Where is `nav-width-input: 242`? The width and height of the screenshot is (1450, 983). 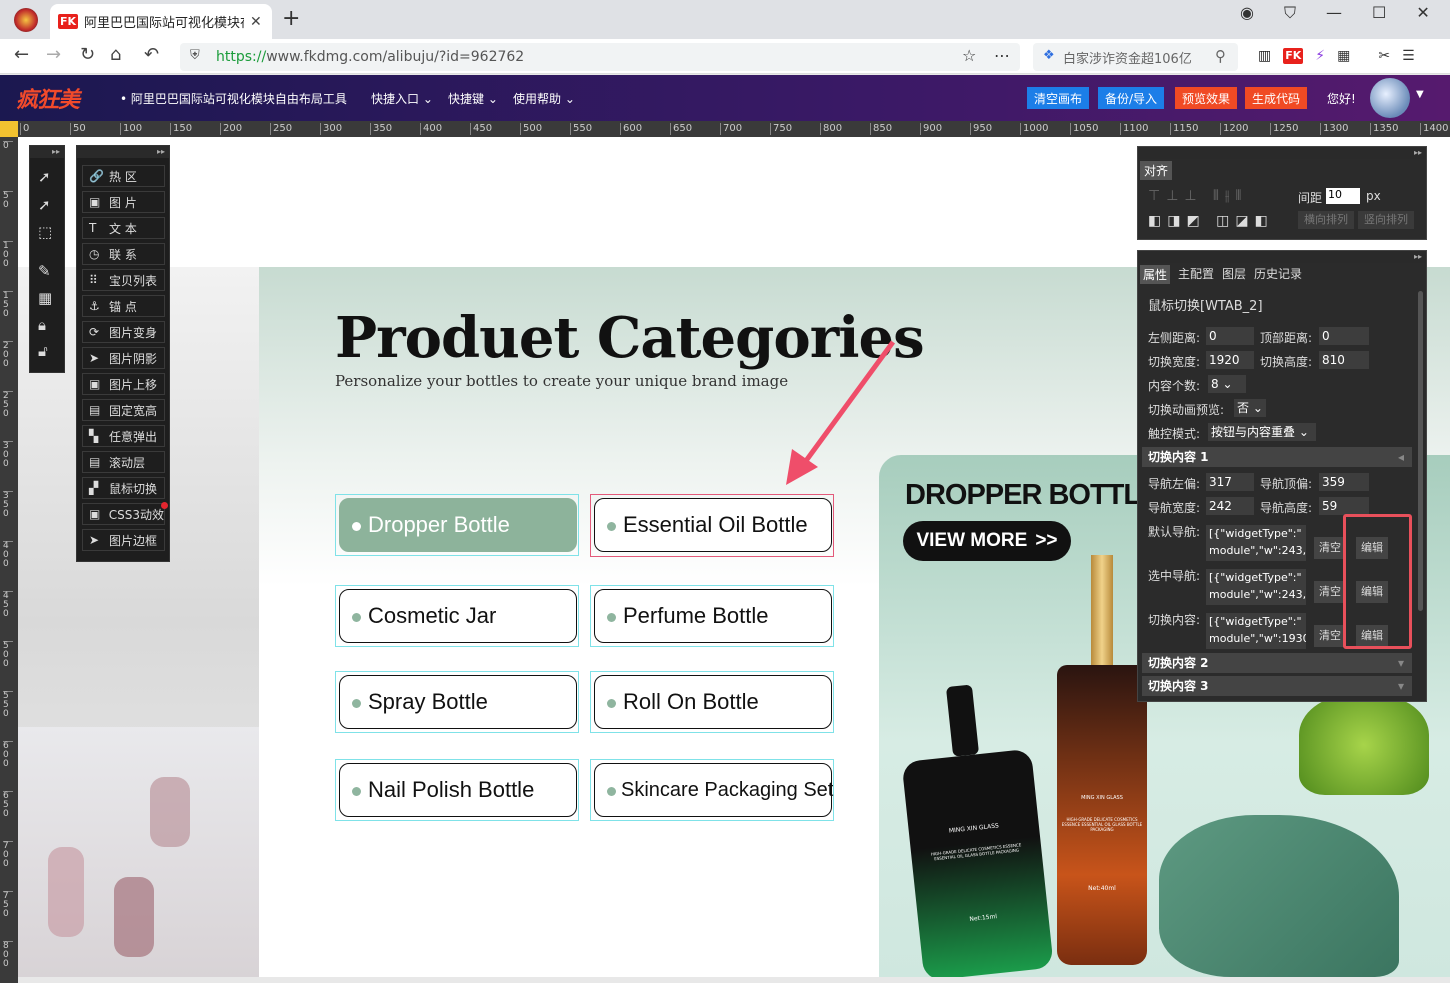 nav-width-input: 242 is located at coordinates (1230, 506).